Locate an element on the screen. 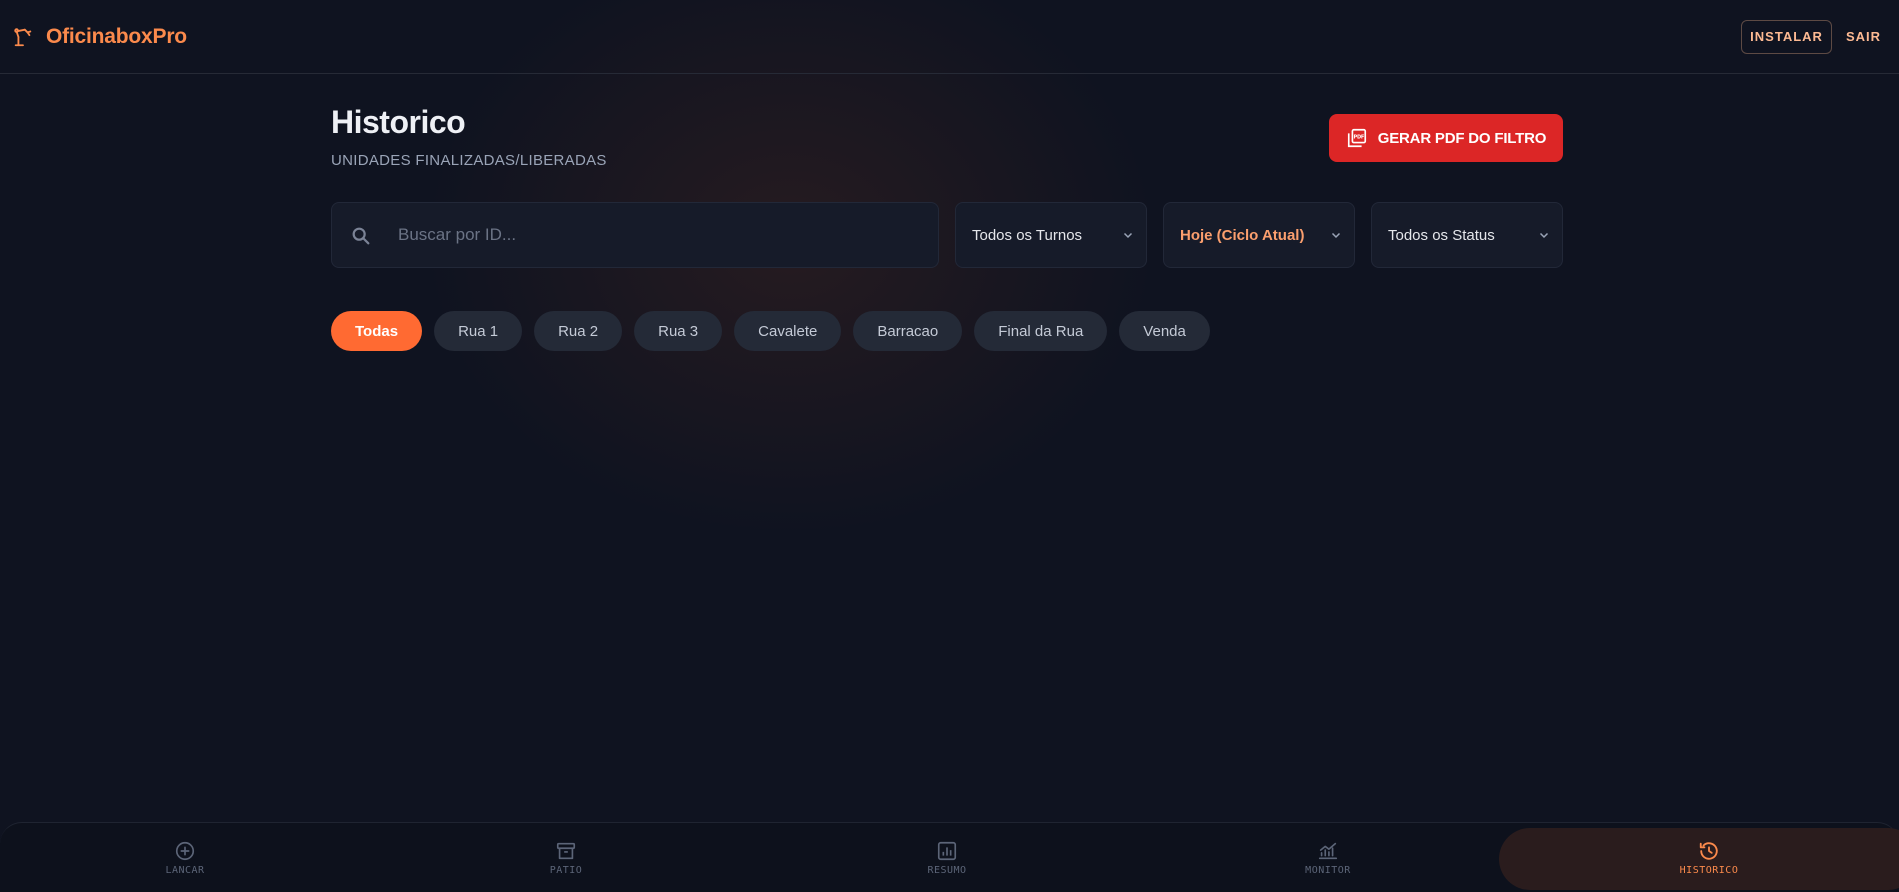  status-select: Todos os Status is located at coordinates (1467, 235).